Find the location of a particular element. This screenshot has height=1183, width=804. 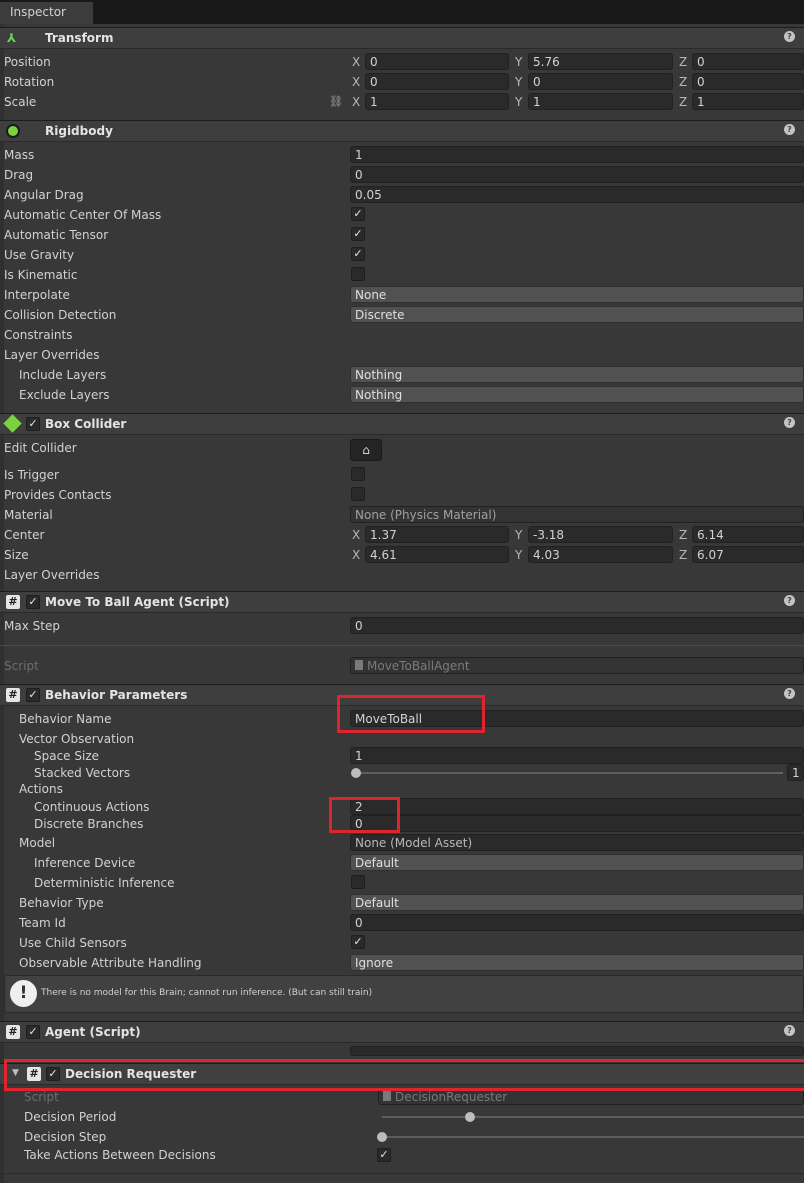

exclude-layers-dropdown: Nothing is located at coordinates (577, 394).